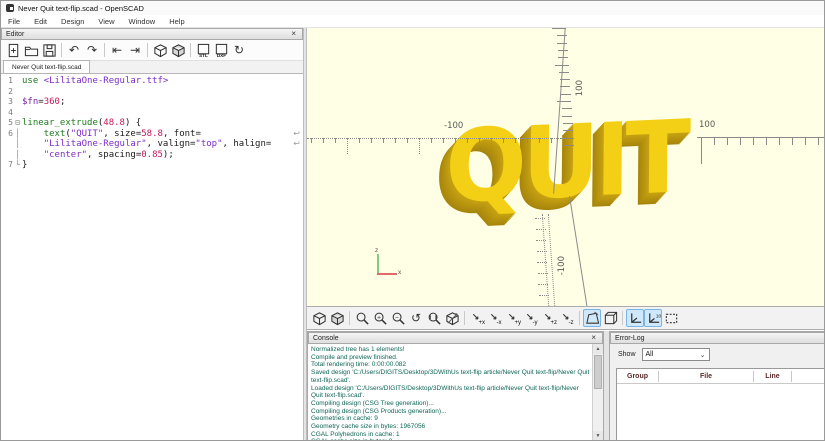 Image resolution: width=825 pixels, height=441 pixels. I want to click on view-back-button: +y, so click(513, 318).